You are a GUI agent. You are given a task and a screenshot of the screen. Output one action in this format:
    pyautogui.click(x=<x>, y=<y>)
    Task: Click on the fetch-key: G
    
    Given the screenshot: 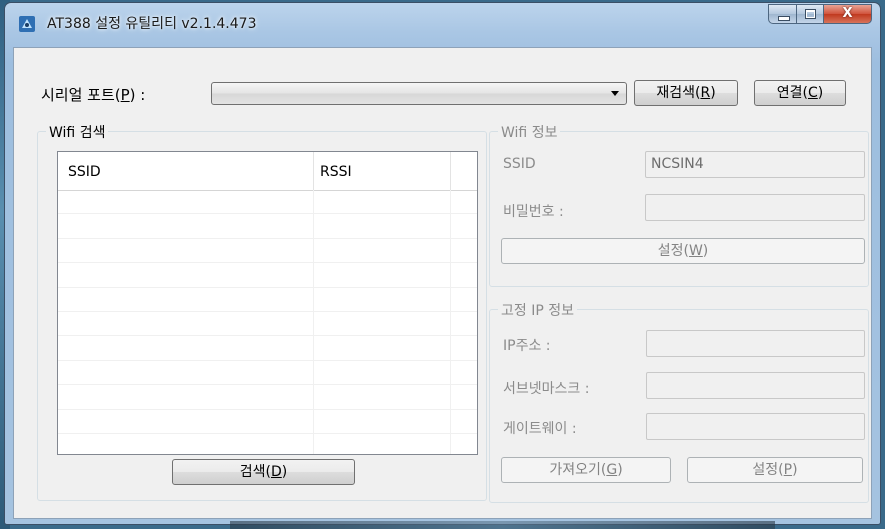 What is the action you would take?
    pyautogui.click(x=612, y=470)
    